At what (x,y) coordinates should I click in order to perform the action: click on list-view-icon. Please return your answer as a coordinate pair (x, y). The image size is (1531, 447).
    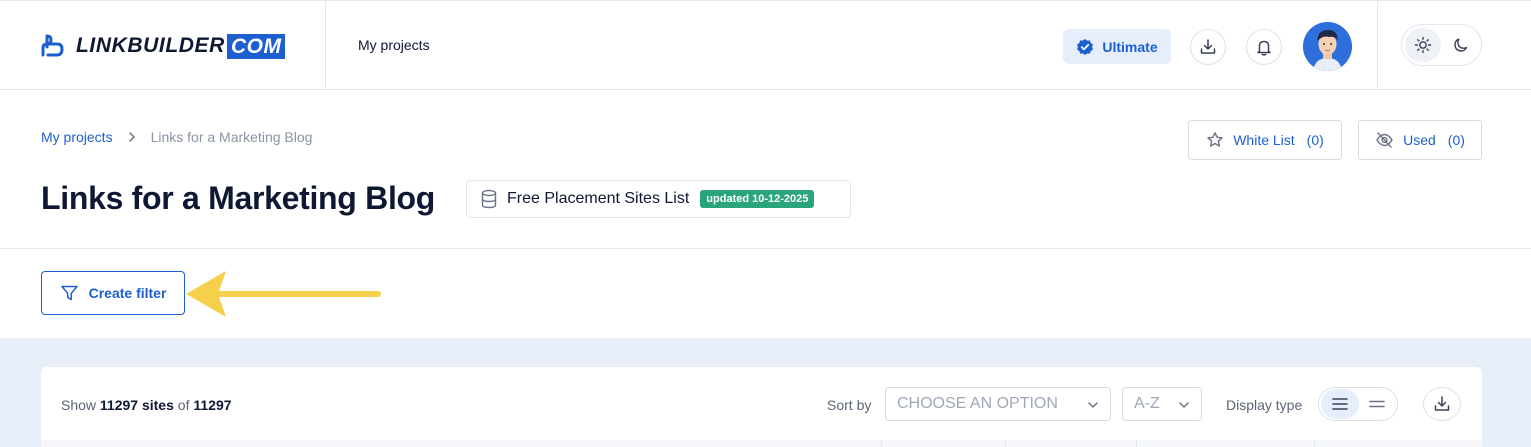
    Looking at the image, I should click on (1340, 404).